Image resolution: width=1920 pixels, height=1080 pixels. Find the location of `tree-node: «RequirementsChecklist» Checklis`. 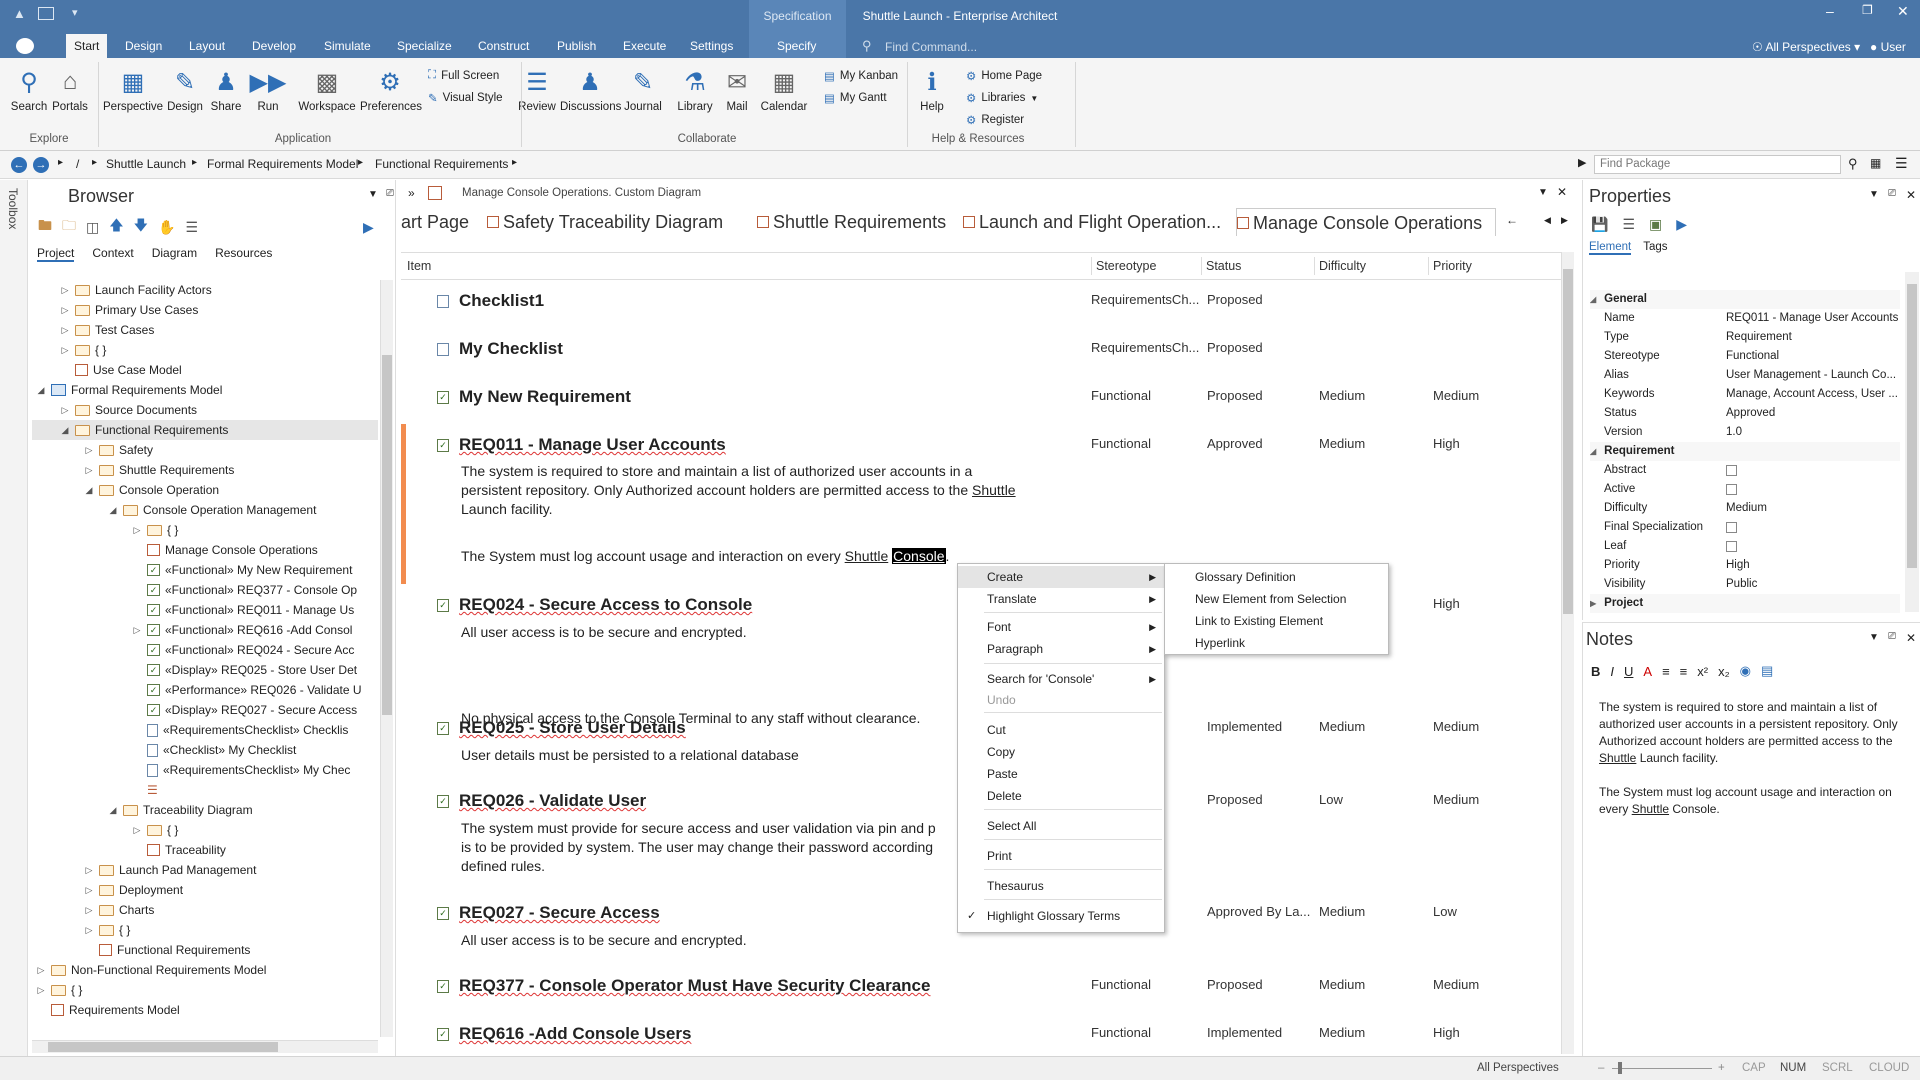

tree-node: «RequirementsChecklist» Checklis is located at coordinates (205, 730).